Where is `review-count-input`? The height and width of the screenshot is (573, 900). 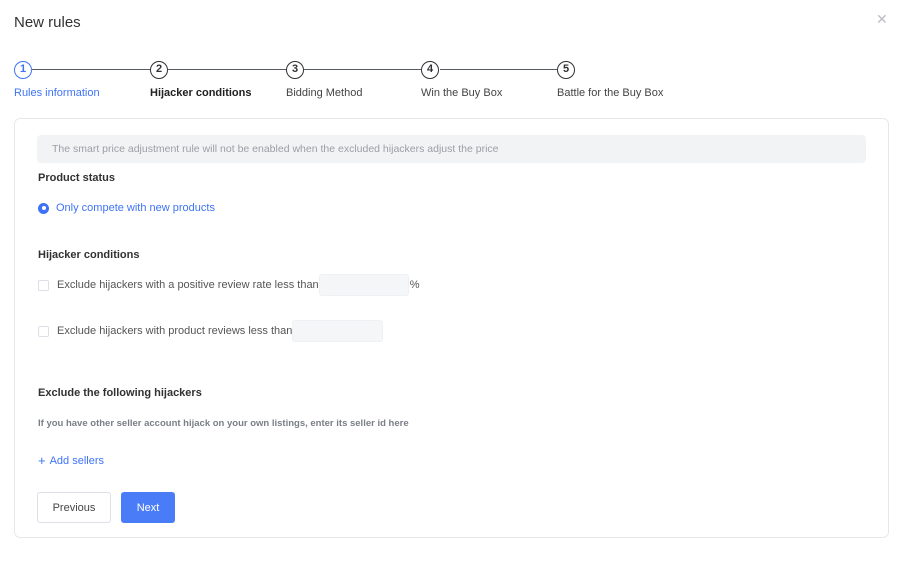 review-count-input is located at coordinates (338, 331).